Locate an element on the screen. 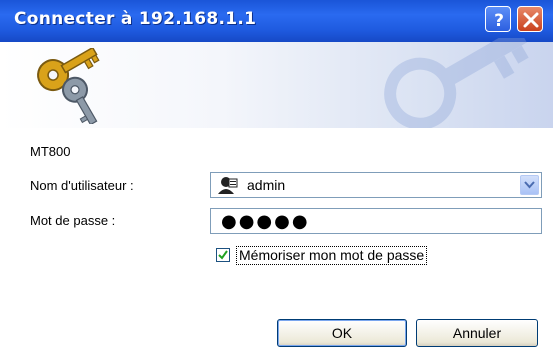  dropdown-button is located at coordinates (529, 185).